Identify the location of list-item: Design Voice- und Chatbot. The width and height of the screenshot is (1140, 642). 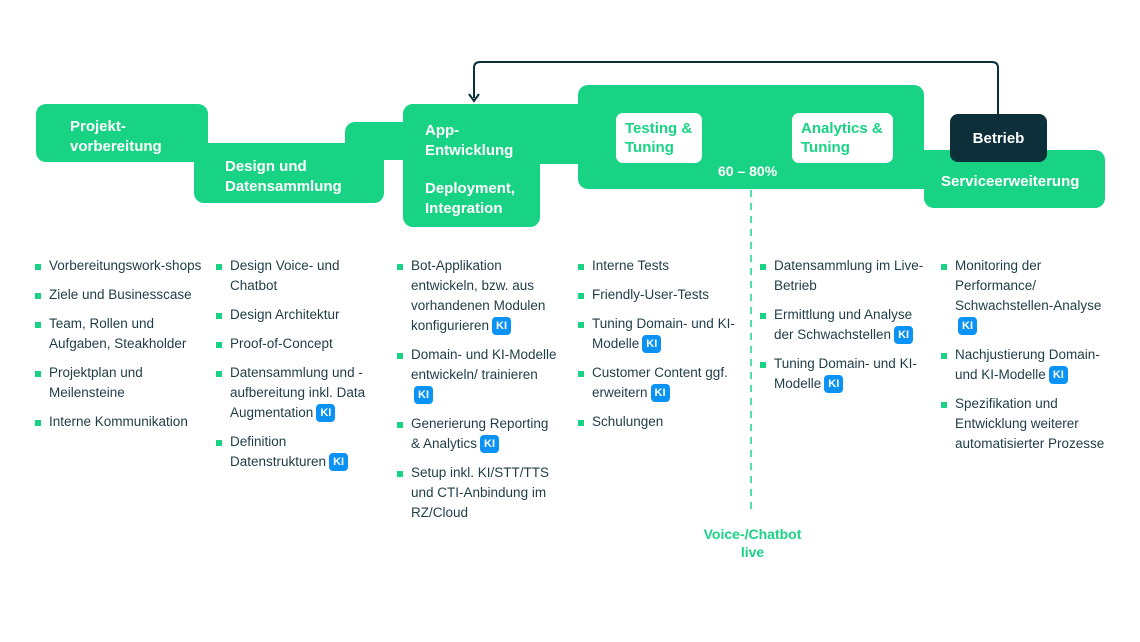
(301, 276).